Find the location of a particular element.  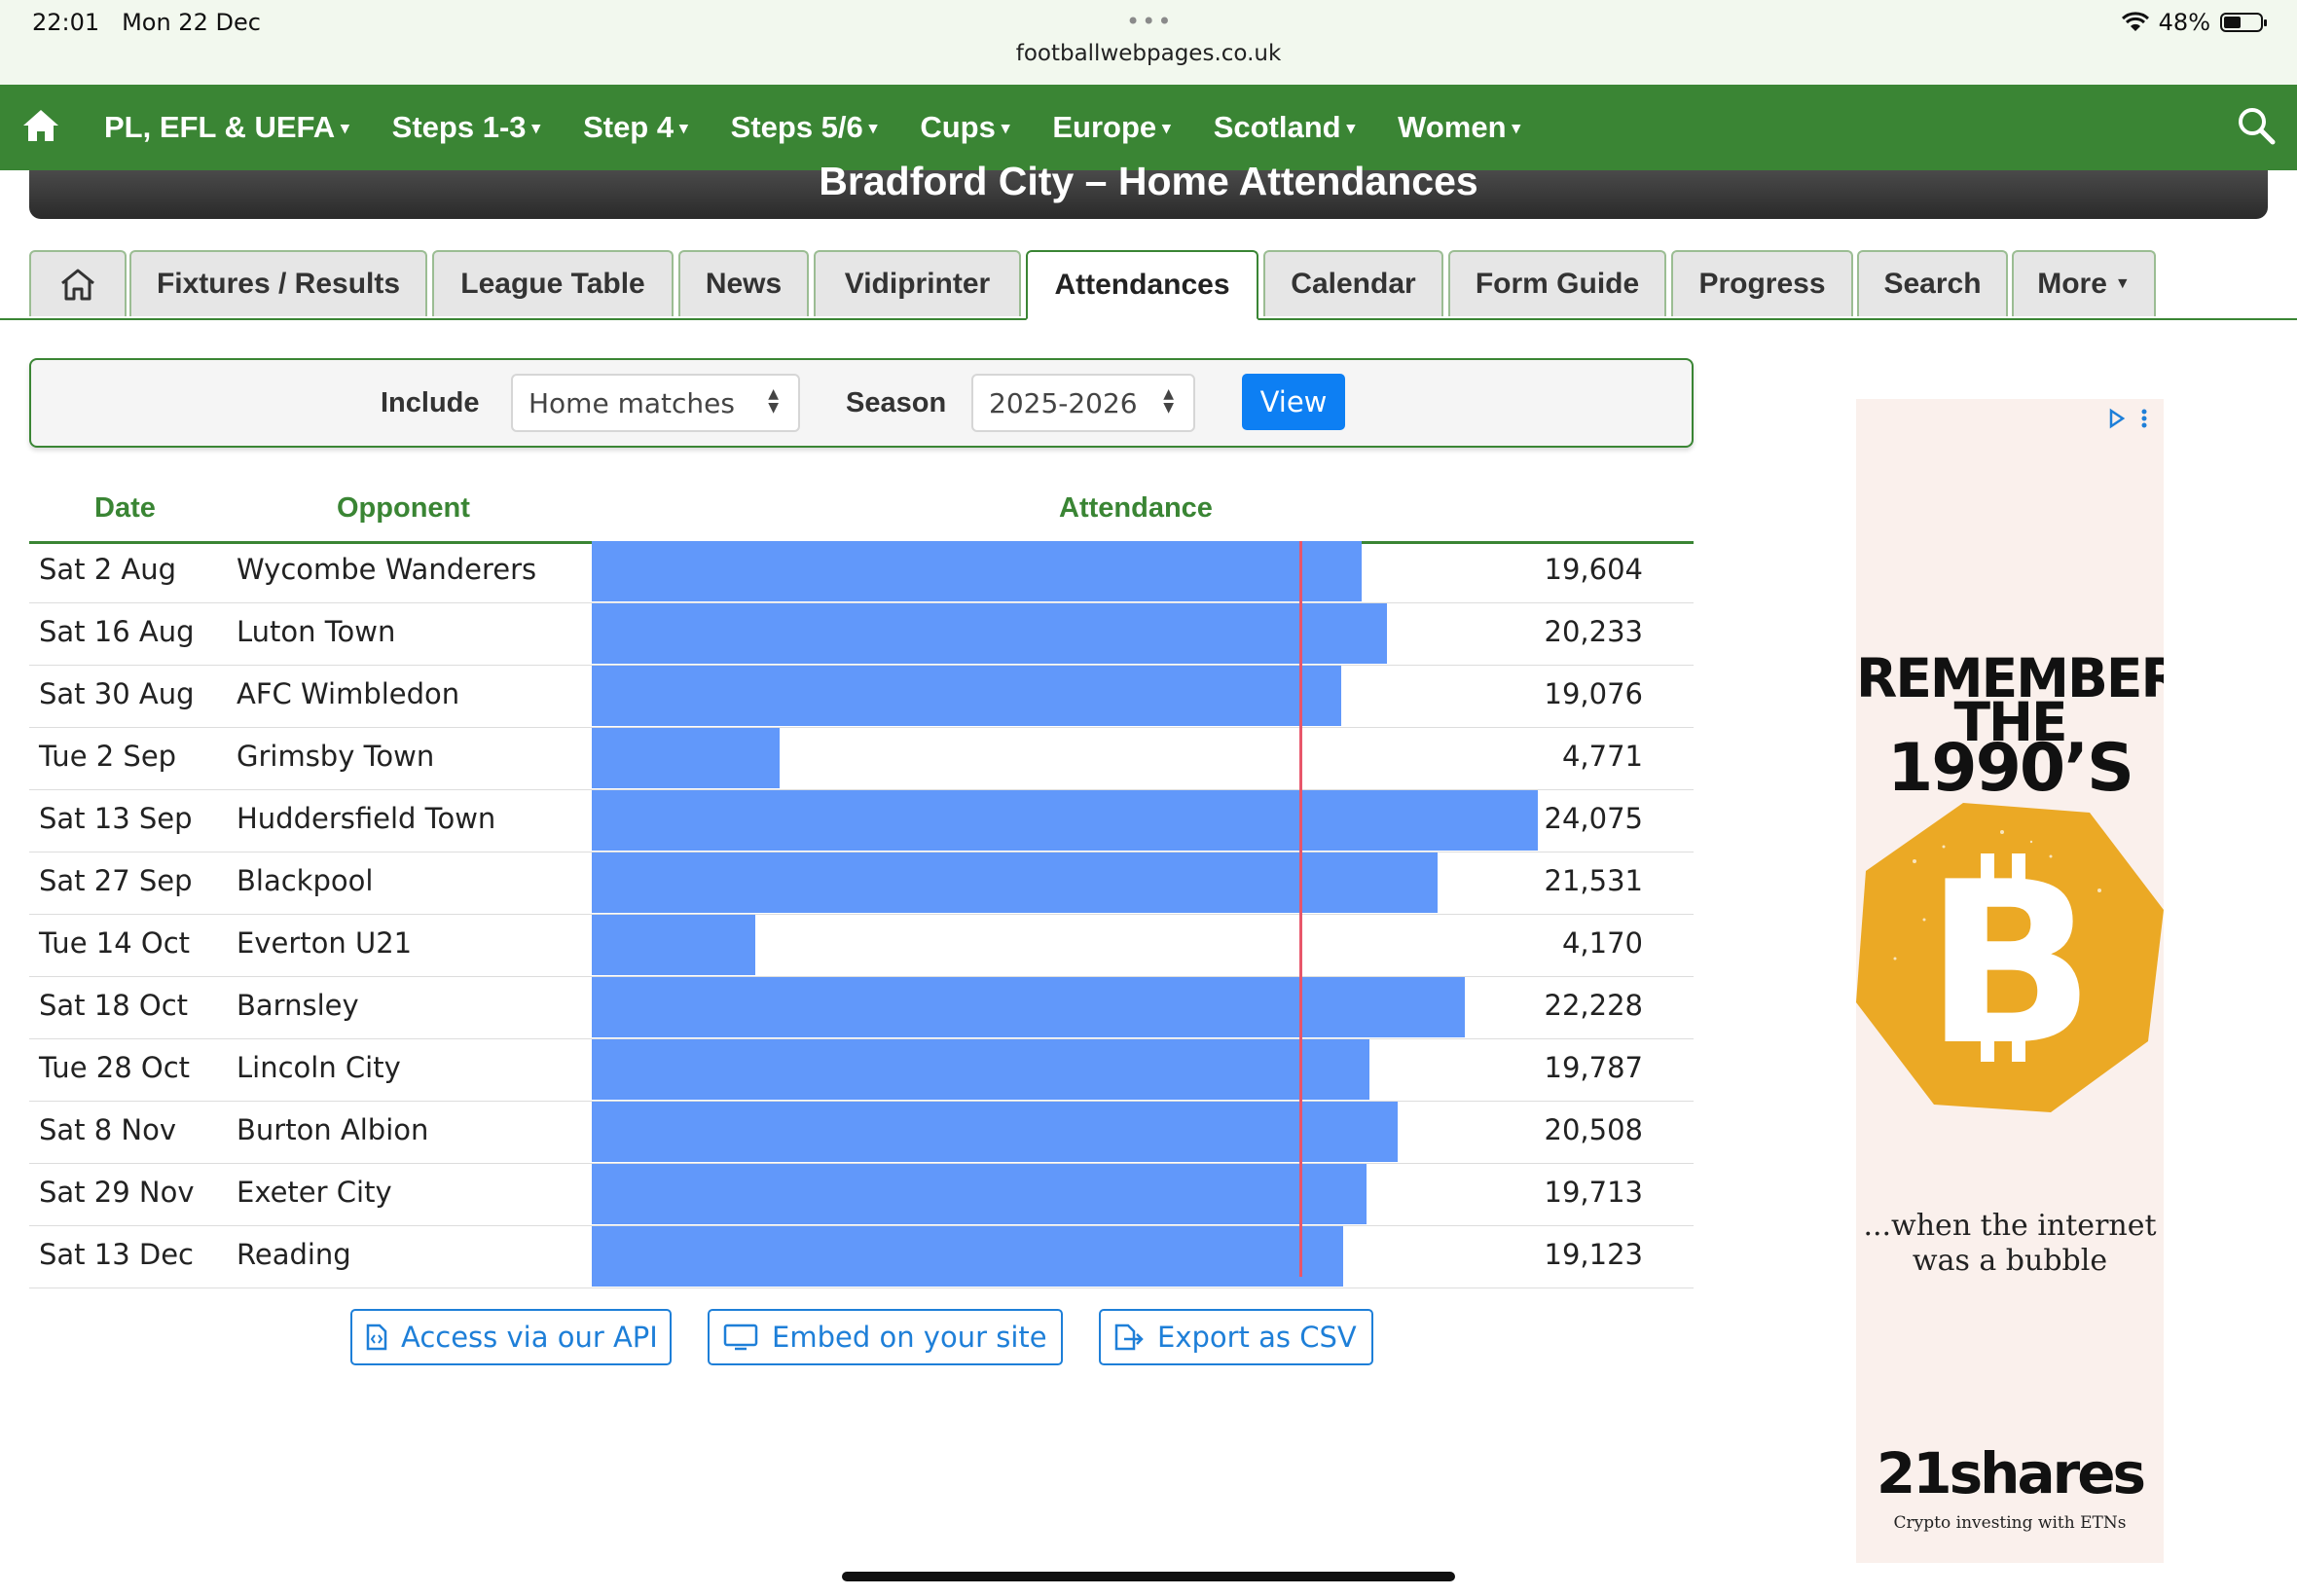

nav-item-label: Cups is located at coordinates (958, 127).